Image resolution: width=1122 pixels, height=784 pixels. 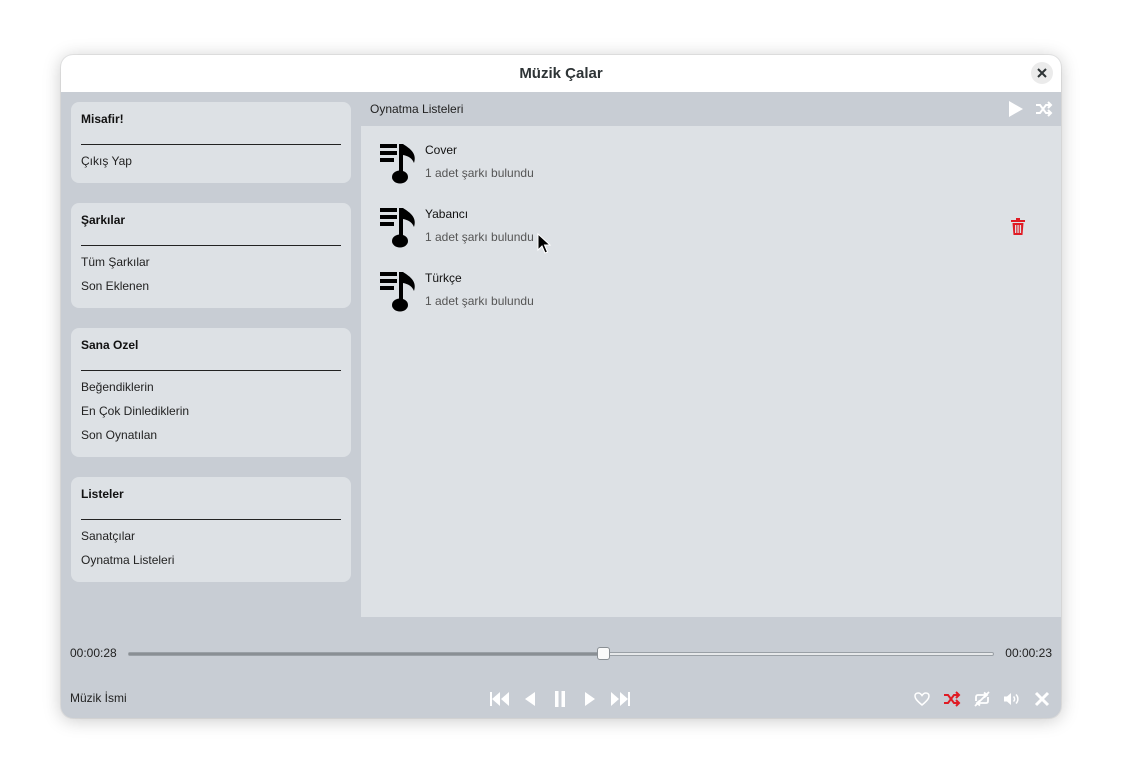 I want to click on sidebar-item-all-songs: Tüm Şarkılar, so click(x=211, y=266).